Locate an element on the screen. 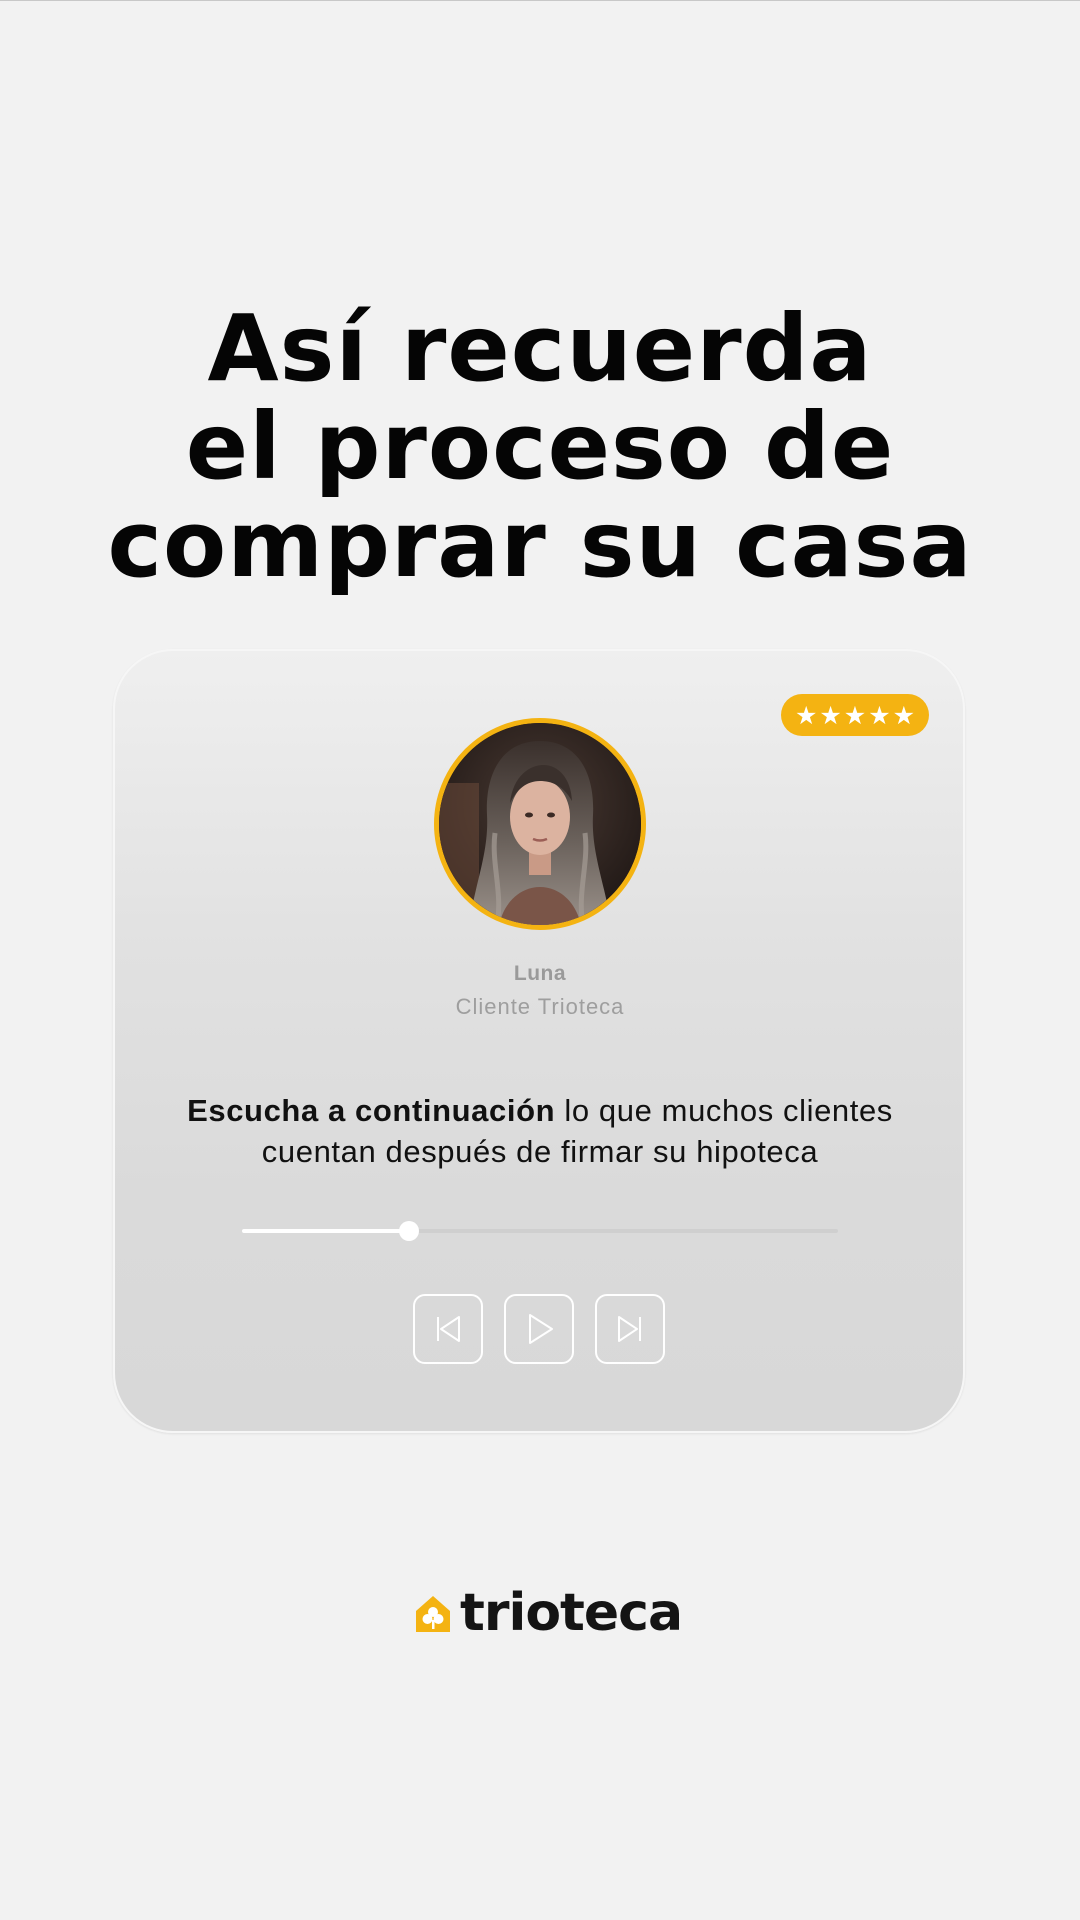  next-track-button is located at coordinates (630, 1329).